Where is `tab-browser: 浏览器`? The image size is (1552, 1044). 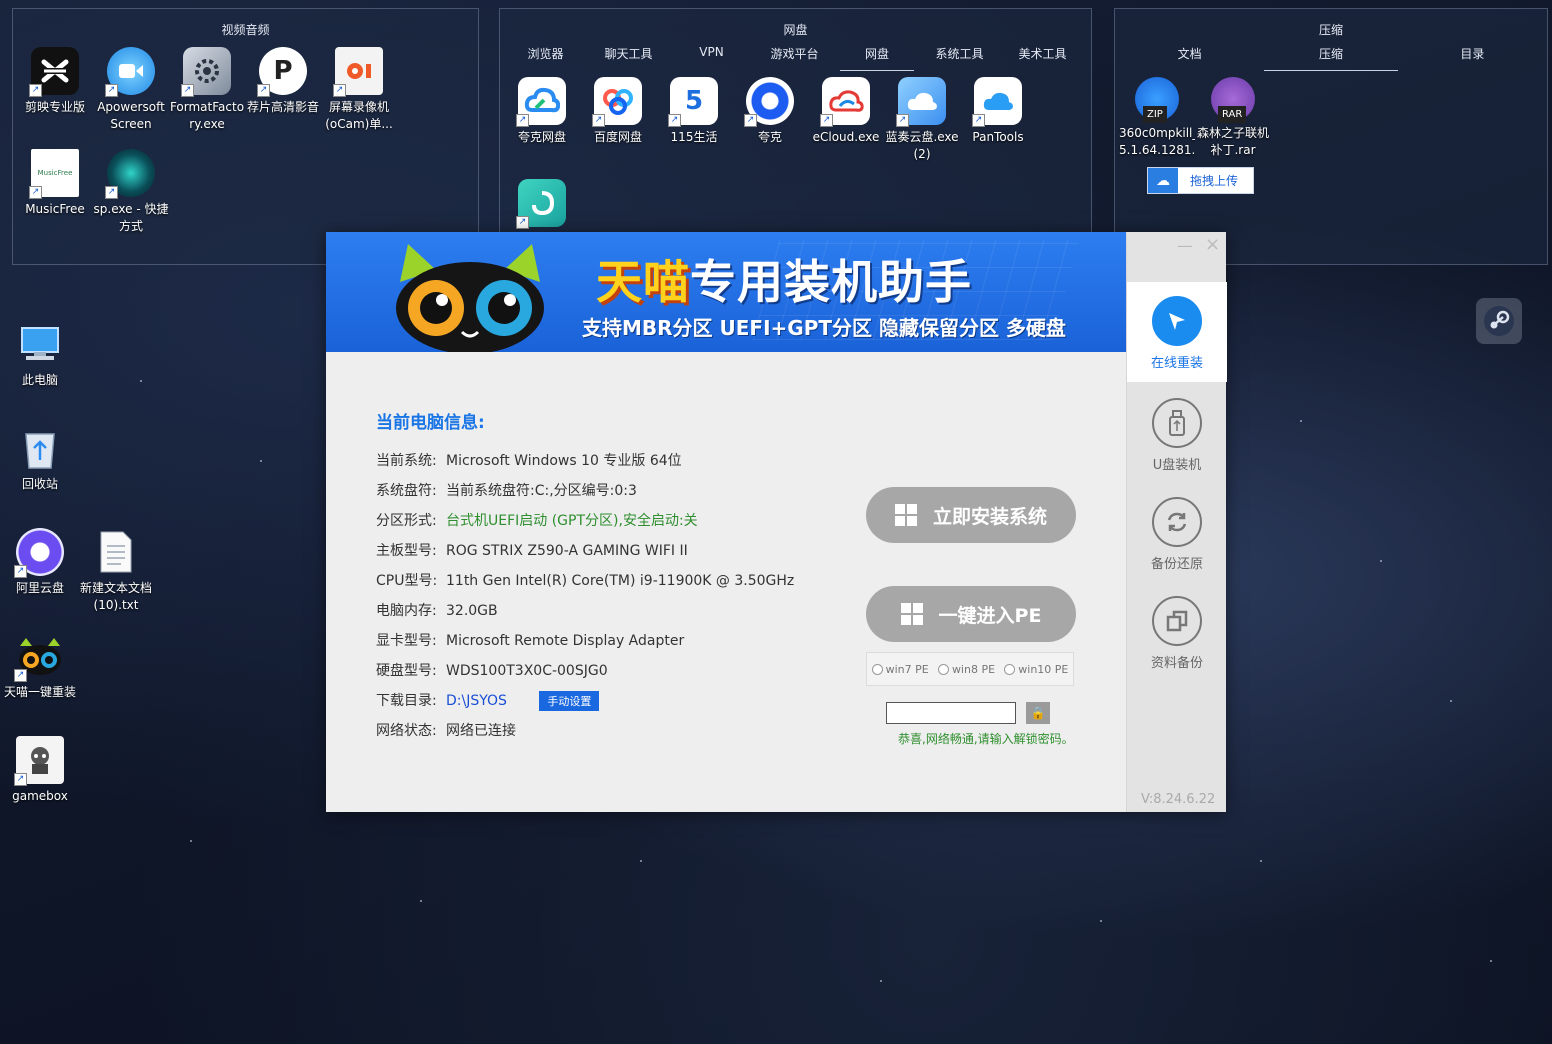
tab-browser: 浏览器 is located at coordinates (545, 58).